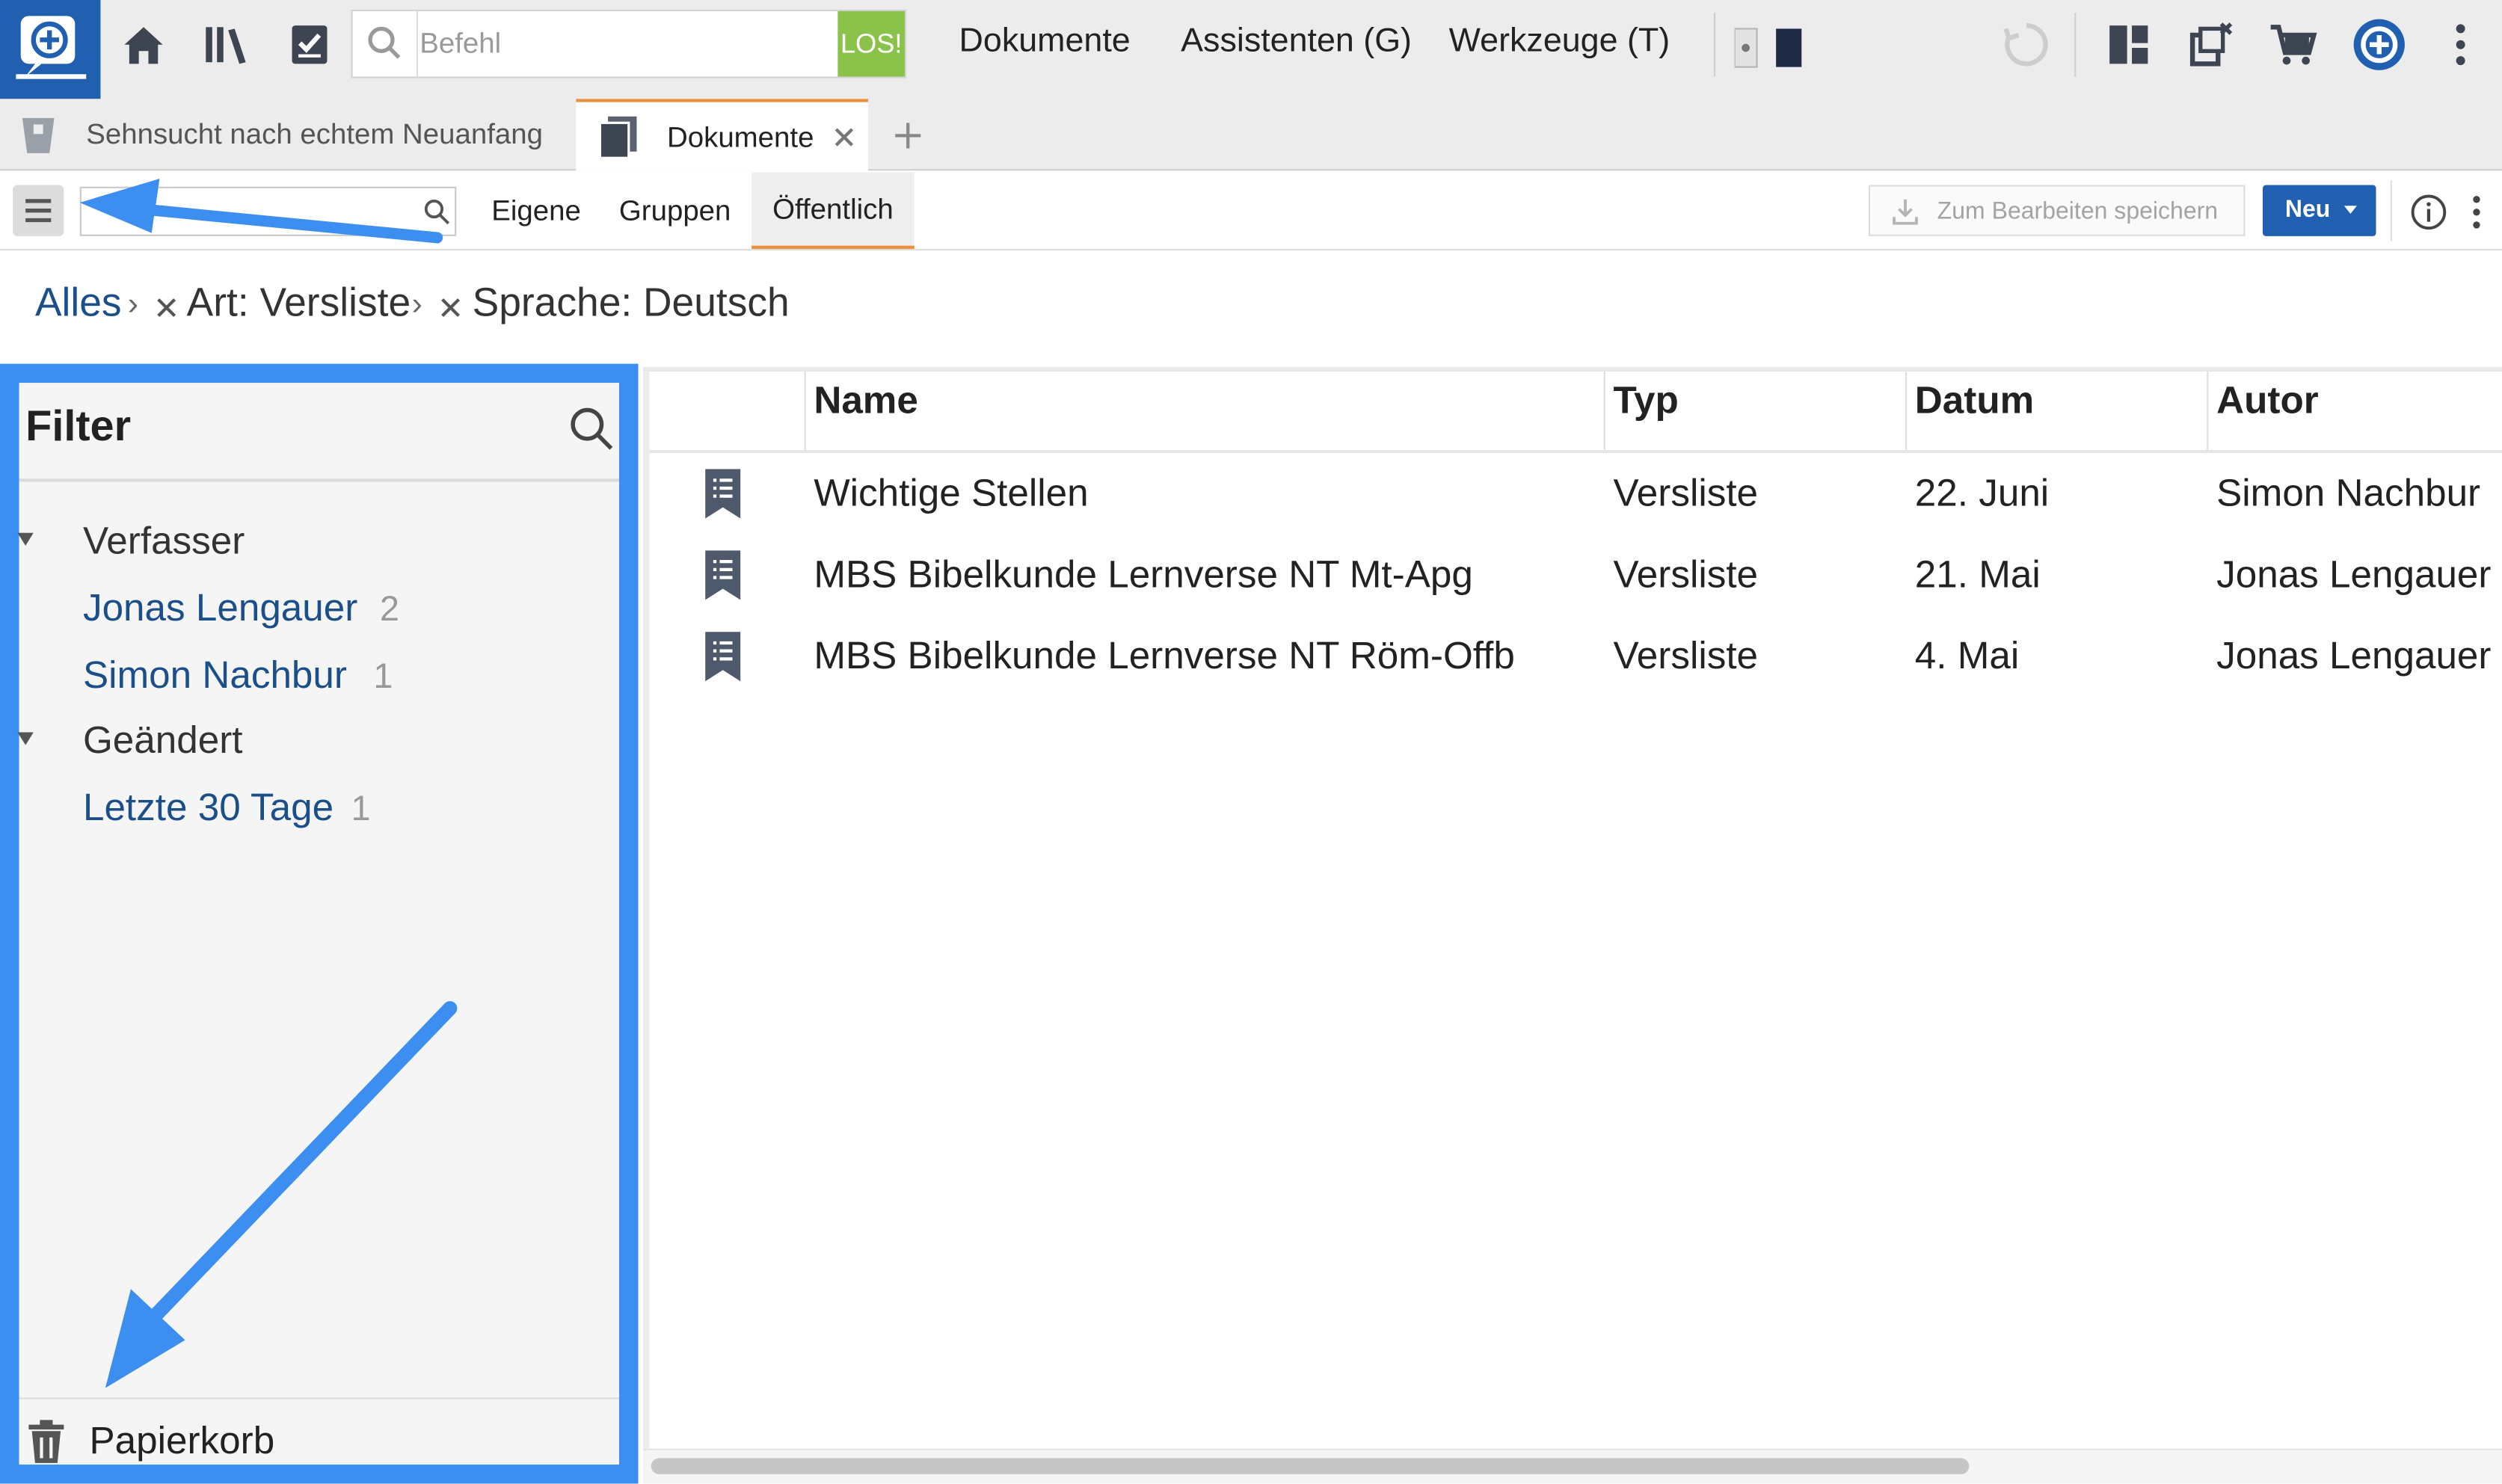 The width and height of the screenshot is (2502, 1484). I want to click on sidebar-toggle-button, so click(38, 210).